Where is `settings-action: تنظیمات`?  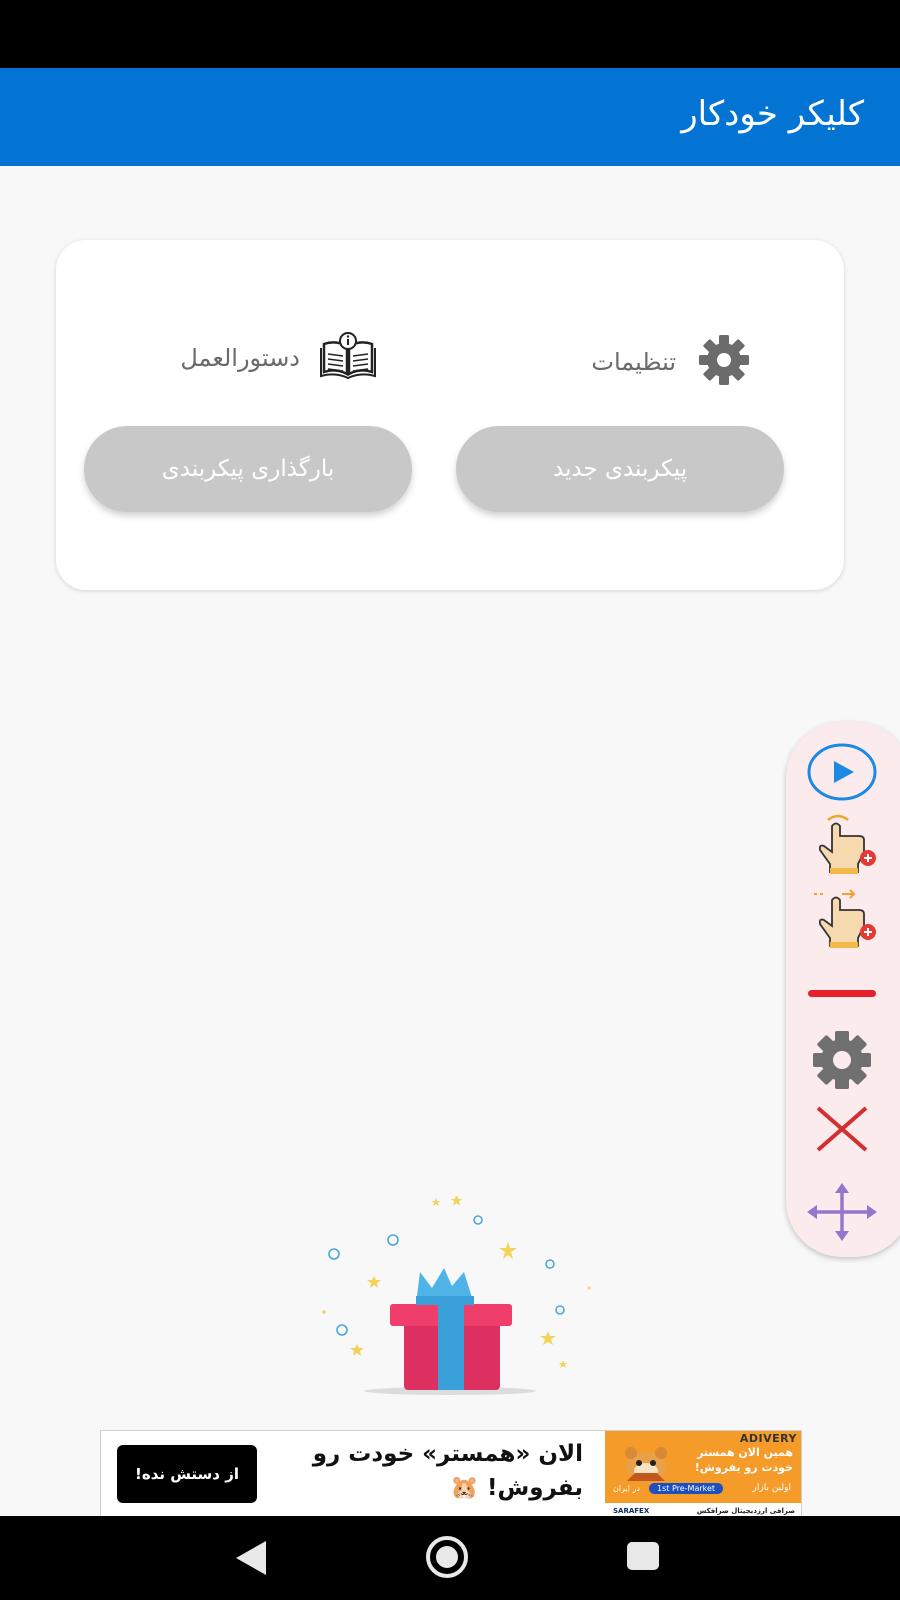
settings-action: تنظیمات is located at coordinates (671, 362).